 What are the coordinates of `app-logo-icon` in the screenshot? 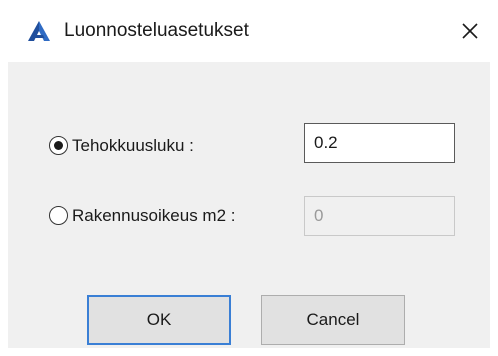 It's located at (39, 31).